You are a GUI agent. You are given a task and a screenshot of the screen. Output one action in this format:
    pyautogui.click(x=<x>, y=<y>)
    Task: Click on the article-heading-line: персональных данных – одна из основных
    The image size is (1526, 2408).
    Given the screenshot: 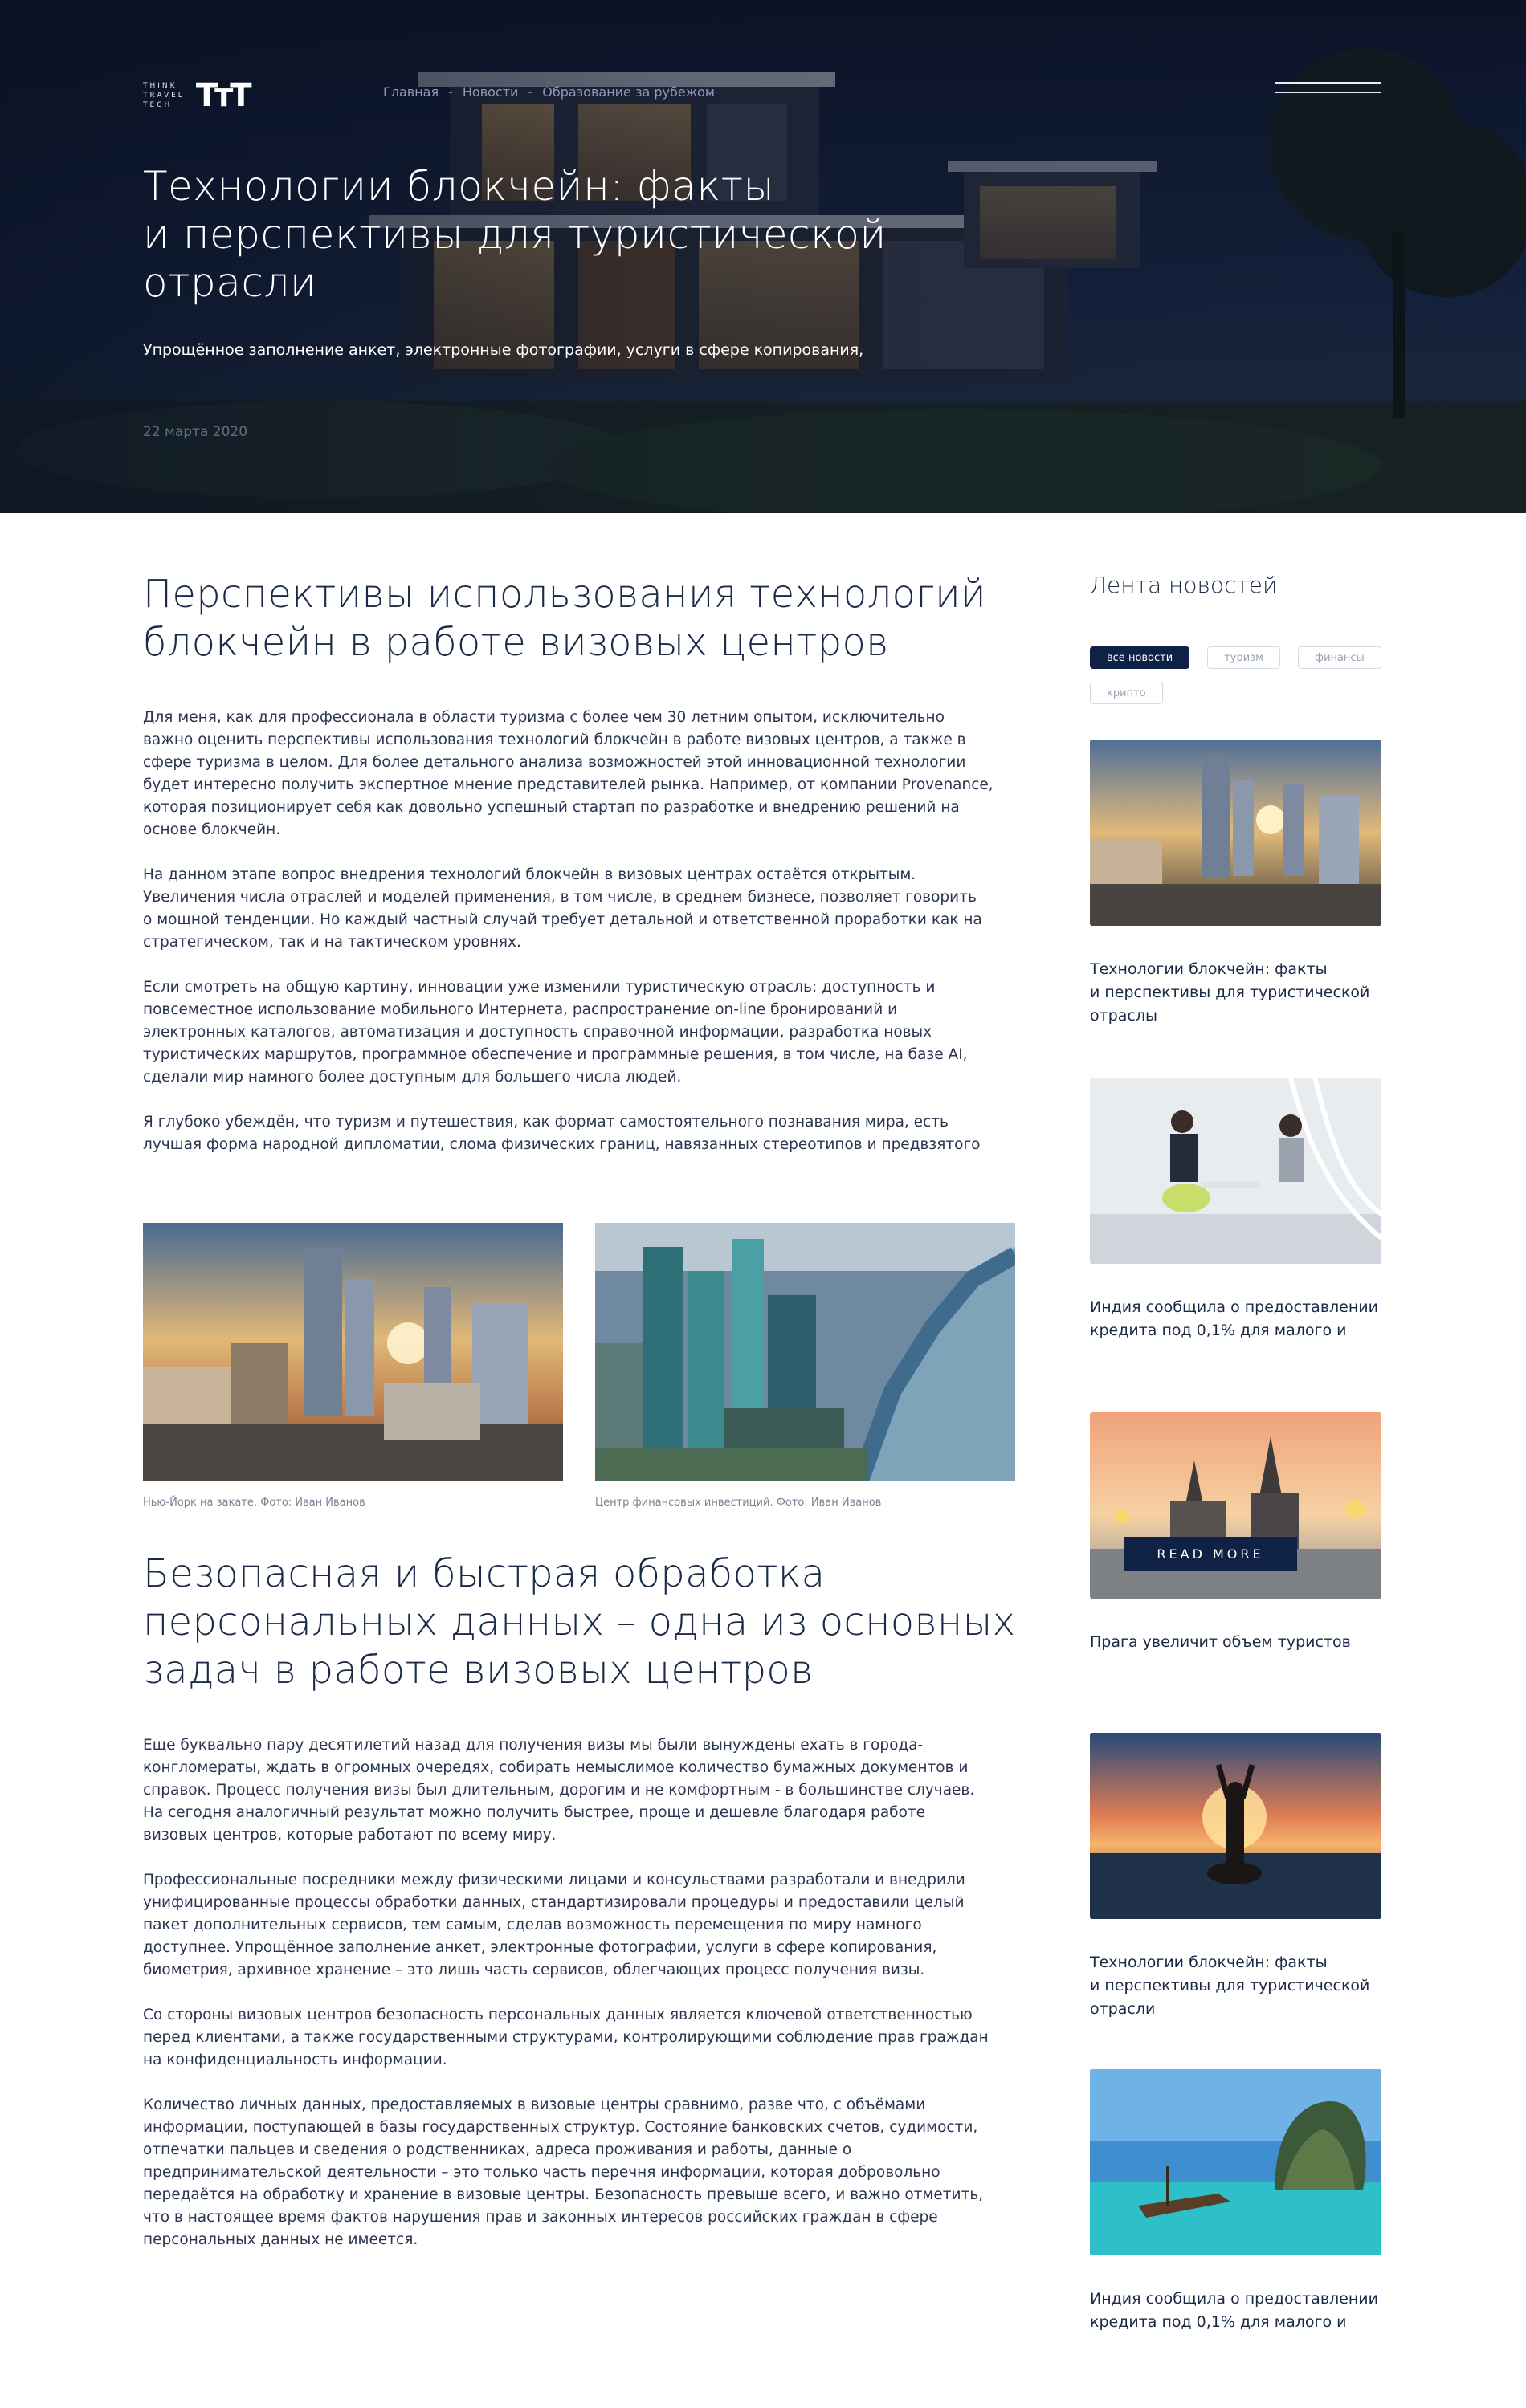 What is the action you would take?
    pyautogui.click(x=579, y=1621)
    